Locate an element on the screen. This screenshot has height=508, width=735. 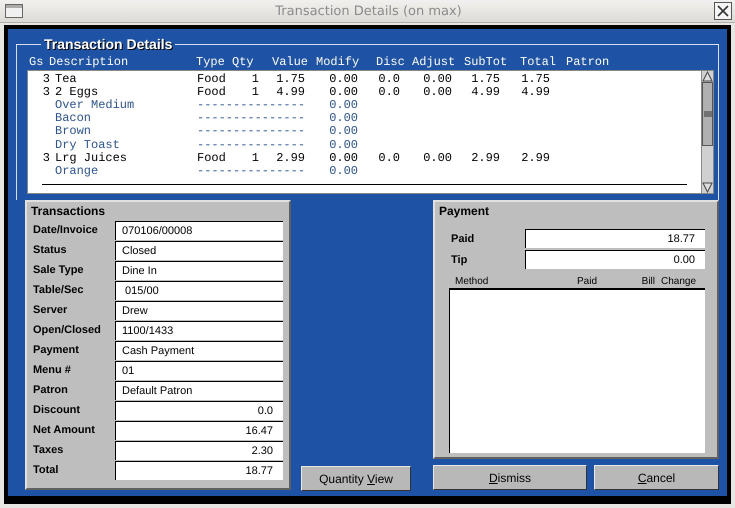
value-field: 070106/00008 is located at coordinates (199, 230).